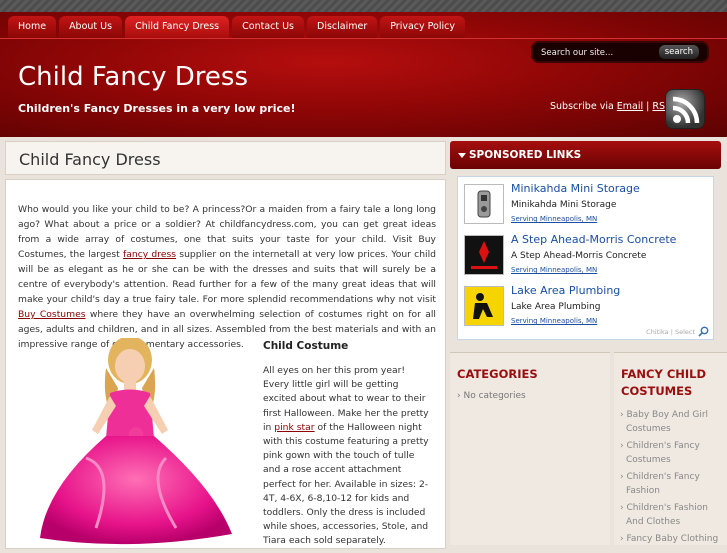  I want to click on list-item-label: Children's Fancy Costumes, so click(663, 453).